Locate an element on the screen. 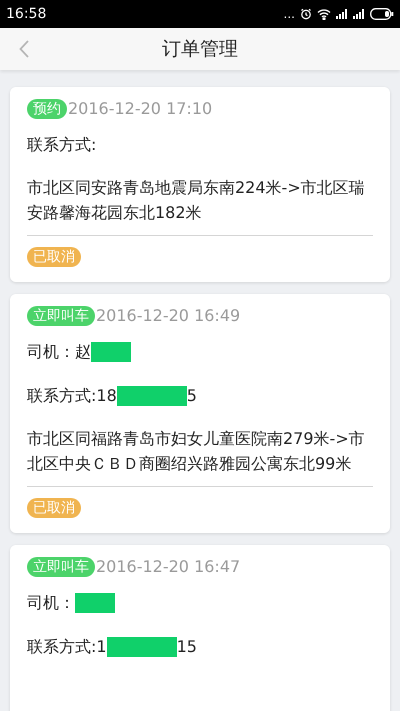 The image size is (400, 711). back-icon is located at coordinates (24, 49).